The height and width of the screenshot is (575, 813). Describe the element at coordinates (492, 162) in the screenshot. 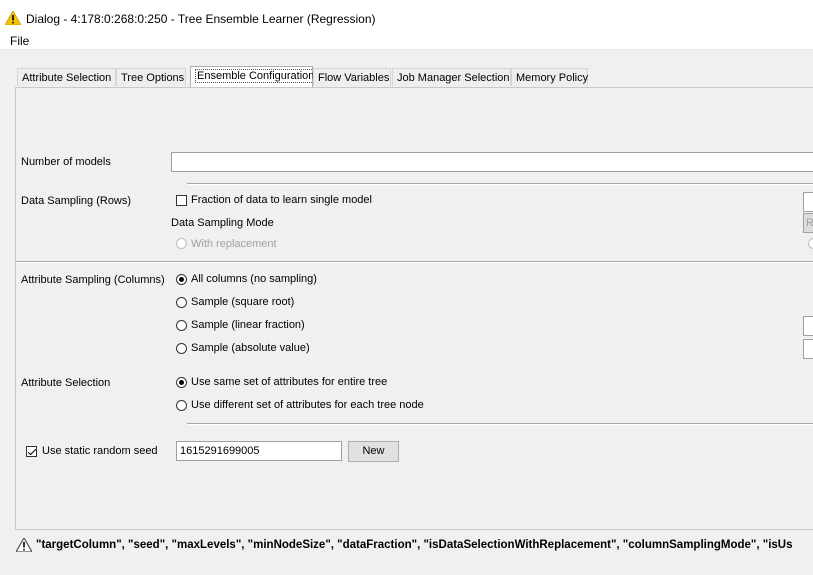

I see `number-of-models-input` at that location.